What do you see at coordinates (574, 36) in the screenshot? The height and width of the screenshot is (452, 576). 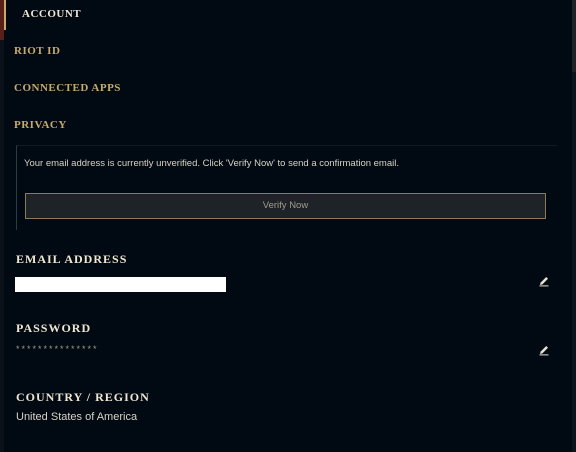 I see `scrollbar-thumb` at bounding box center [574, 36].